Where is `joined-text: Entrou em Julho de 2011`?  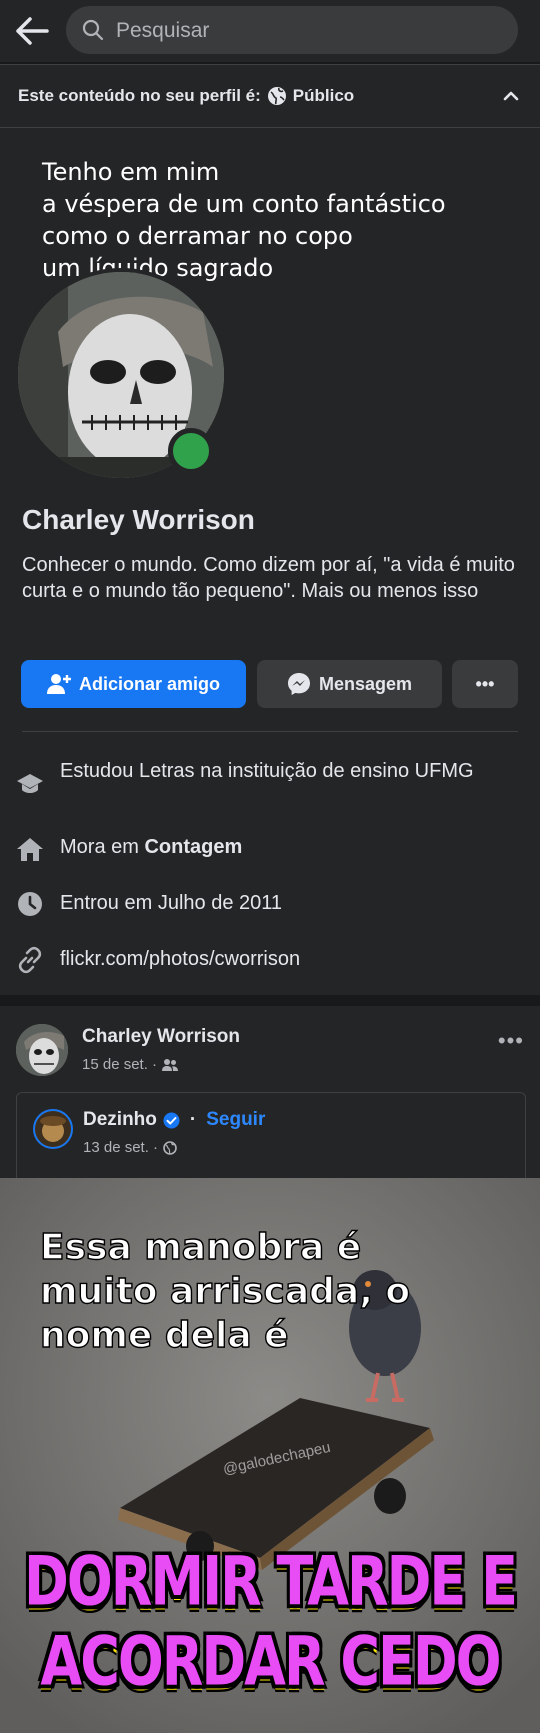
joined-text: Entrou em Julho de 2011 is located at coordinates (171, 903).